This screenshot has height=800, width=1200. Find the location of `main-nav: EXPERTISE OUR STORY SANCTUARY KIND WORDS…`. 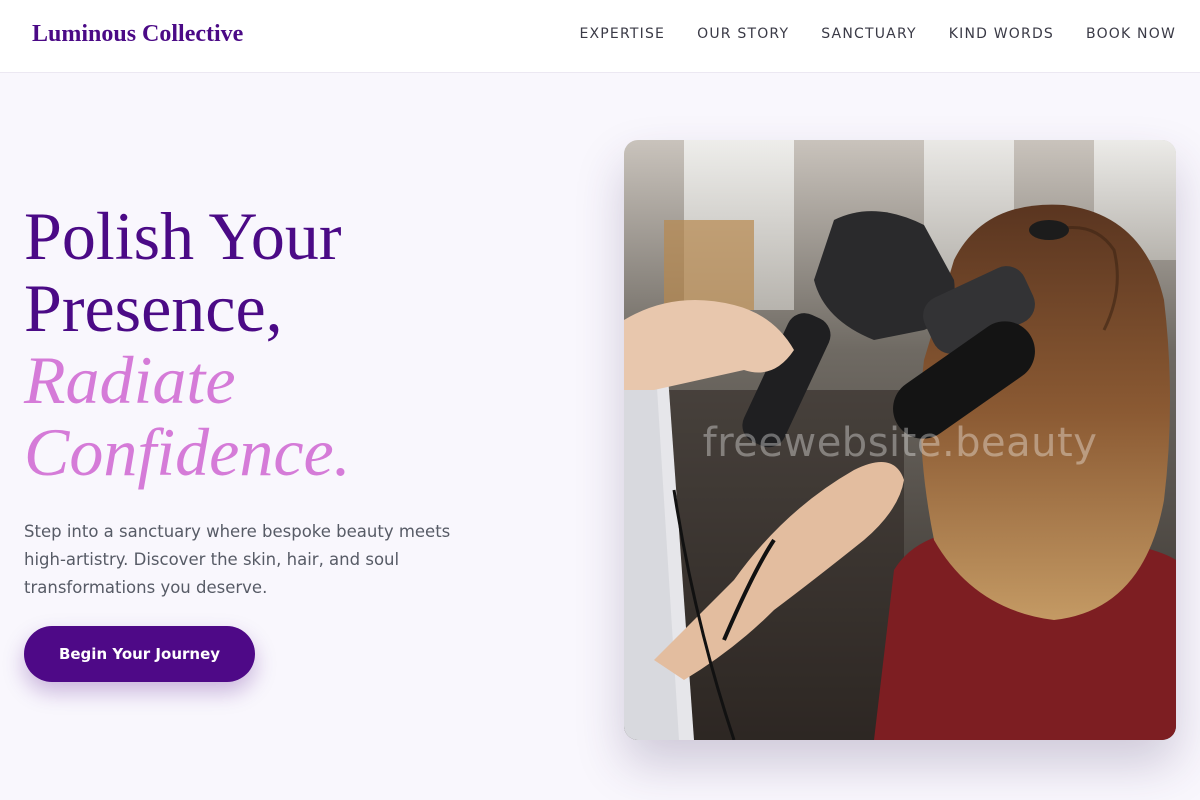

main-nav: EXPERTISE OUR STORY SANCTUARY KIND WORDS… is located at coordinates (877, 34).